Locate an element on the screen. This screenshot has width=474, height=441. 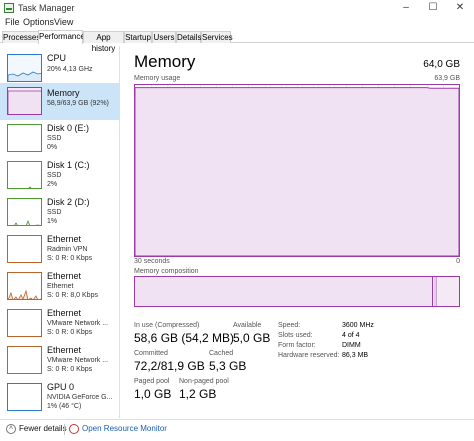
tab-processes: Processes is located at coordinates (21, 37).